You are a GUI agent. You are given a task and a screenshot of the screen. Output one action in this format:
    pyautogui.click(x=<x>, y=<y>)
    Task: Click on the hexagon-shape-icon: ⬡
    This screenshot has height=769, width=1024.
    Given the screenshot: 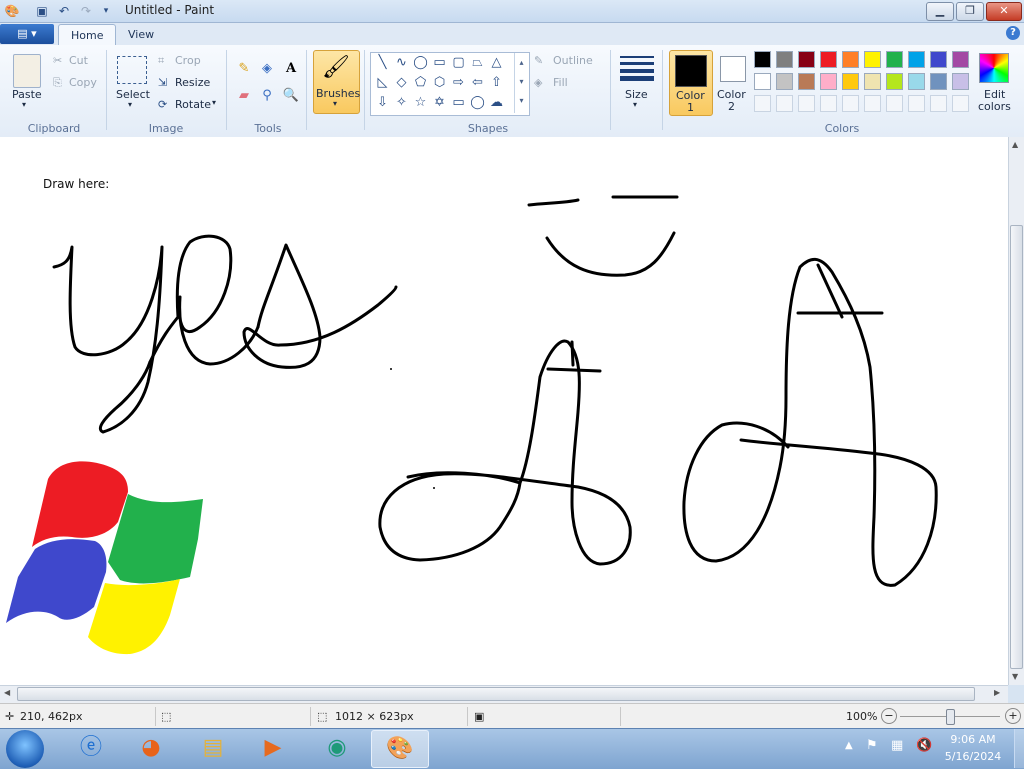 What is the action you would take?
    pyautogui.click(x=439, y=82)
    